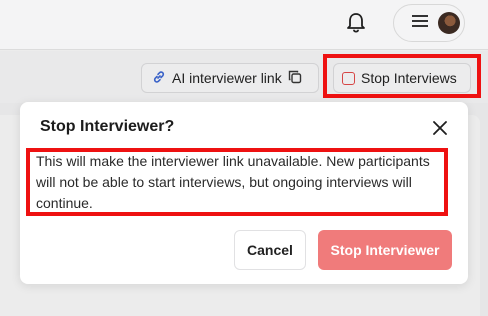  I want to click on ai-interviewer-link-label: AI interviewer link, so click(227, 78).